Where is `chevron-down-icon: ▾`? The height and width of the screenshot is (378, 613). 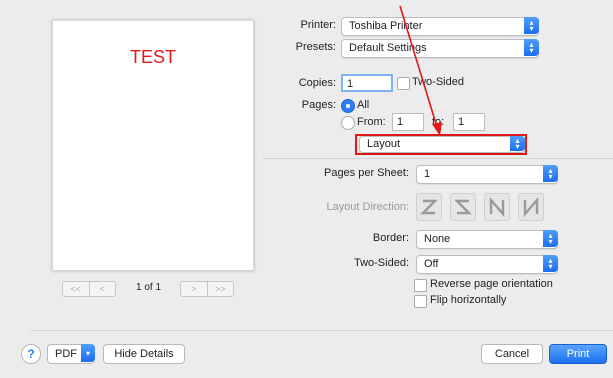
chevron-down-icon: ▾ is located at coordinates (88, 353).